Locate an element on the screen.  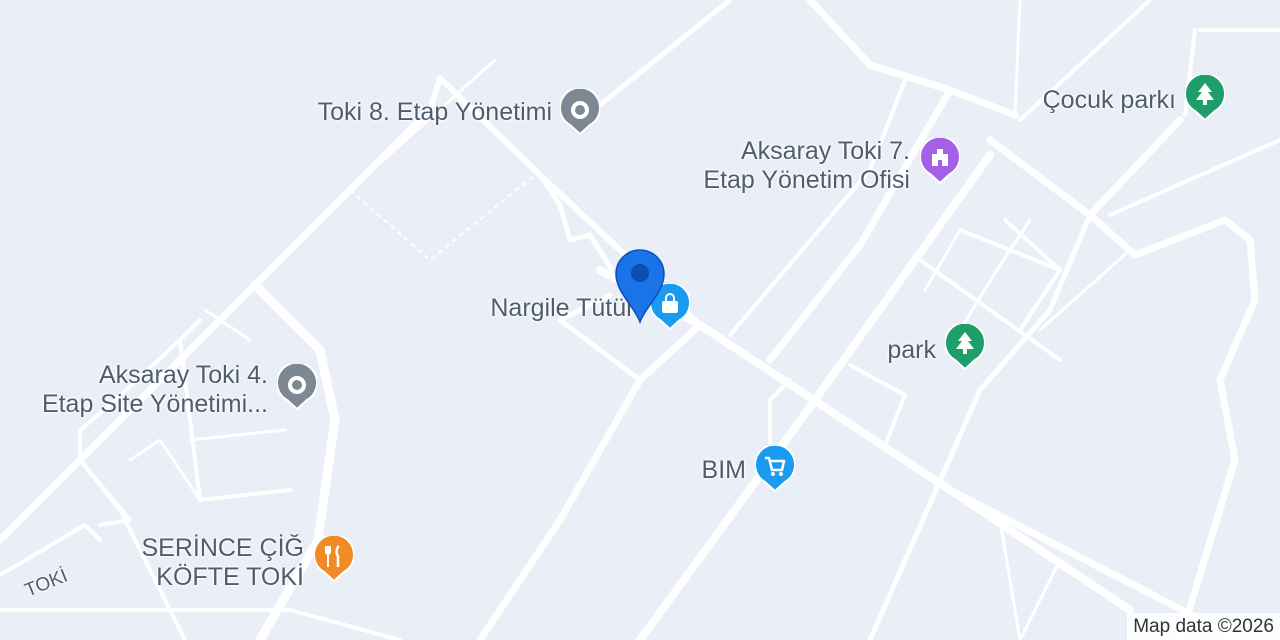
poi-marker-toki7 is located at coordinates (940, 161).